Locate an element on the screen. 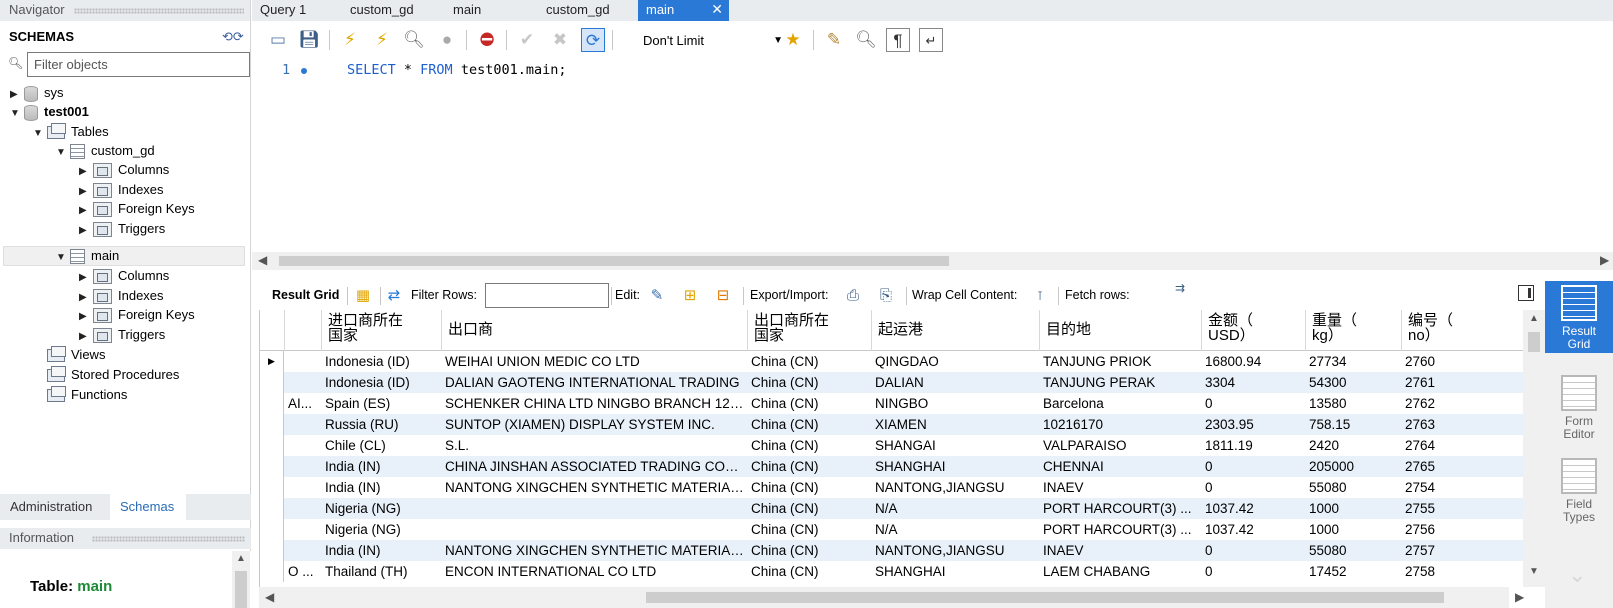 The height and width of the screenshot is (608, 1613). explain-icon: 🔍︎ is located at coordinates (414, 40).